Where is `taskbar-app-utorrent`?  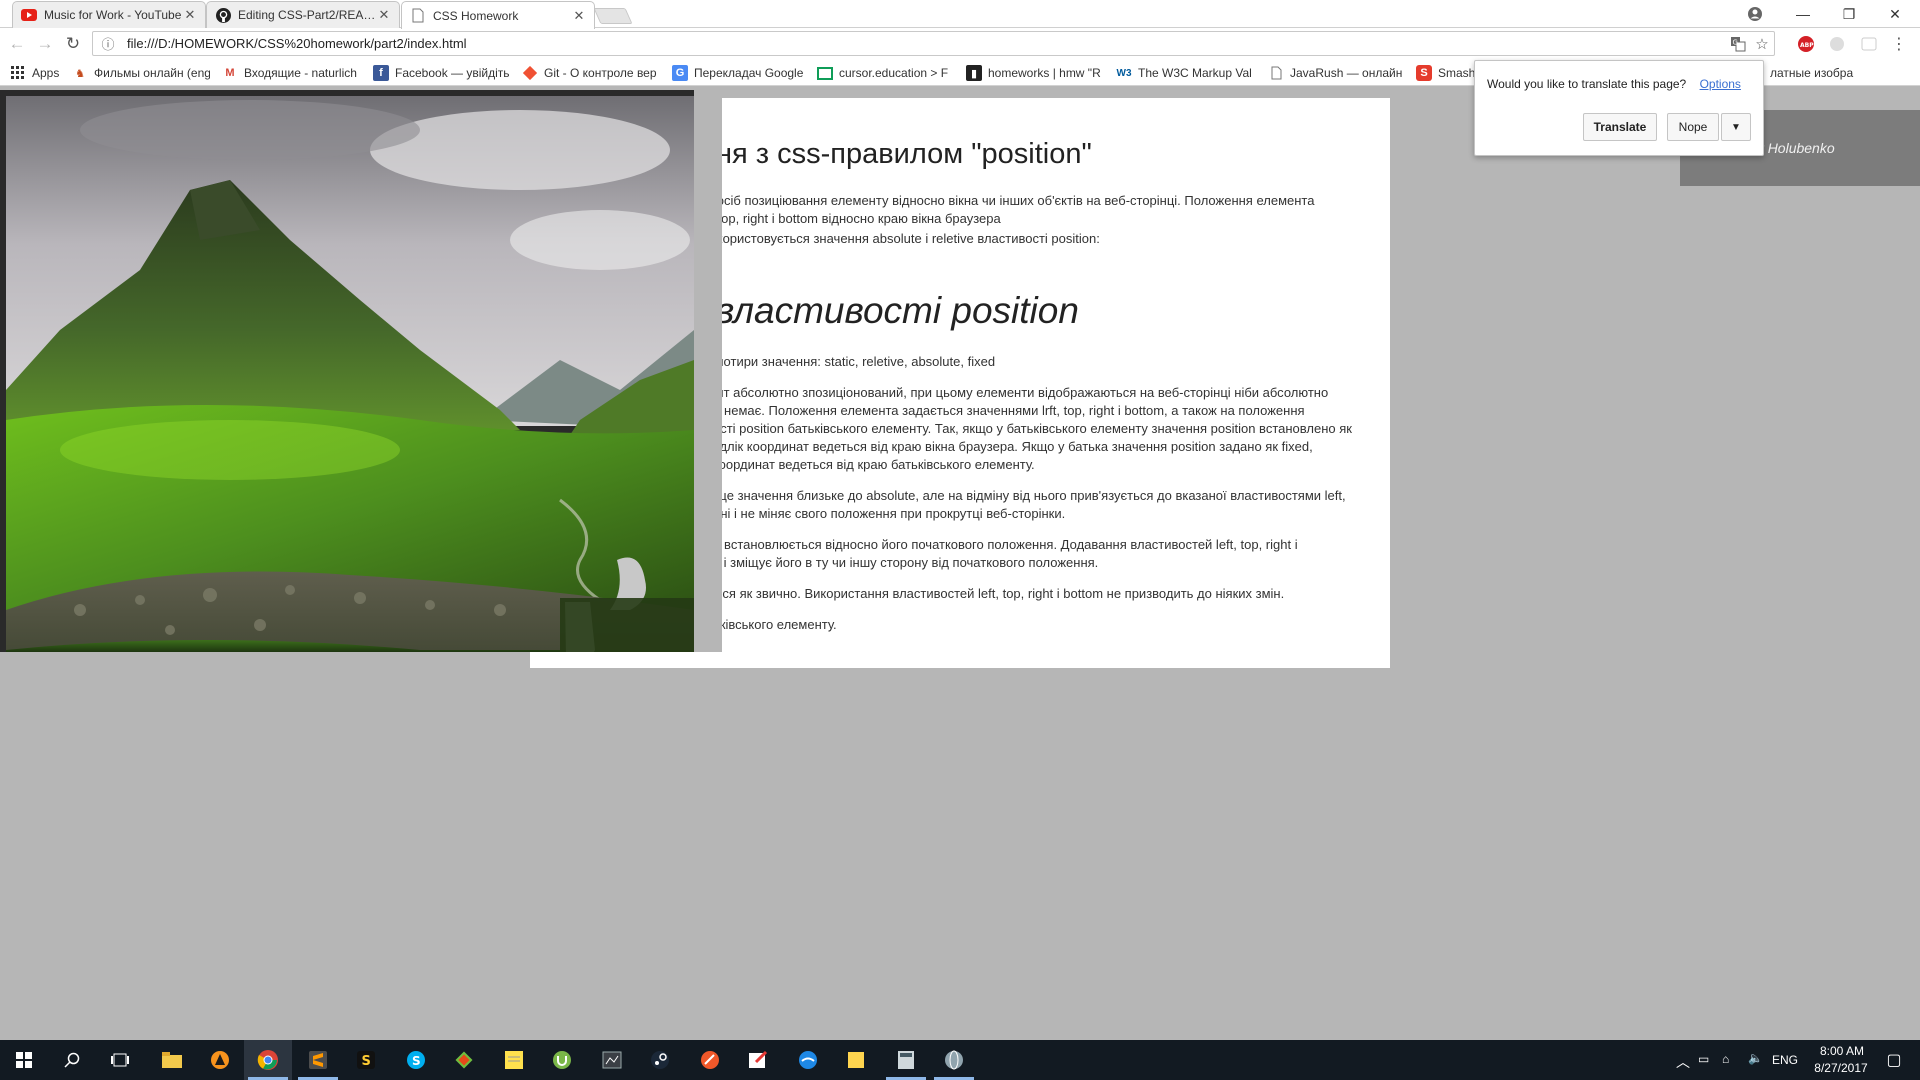 taskbar-app-utorrent is located at coordinates (562, 1060).